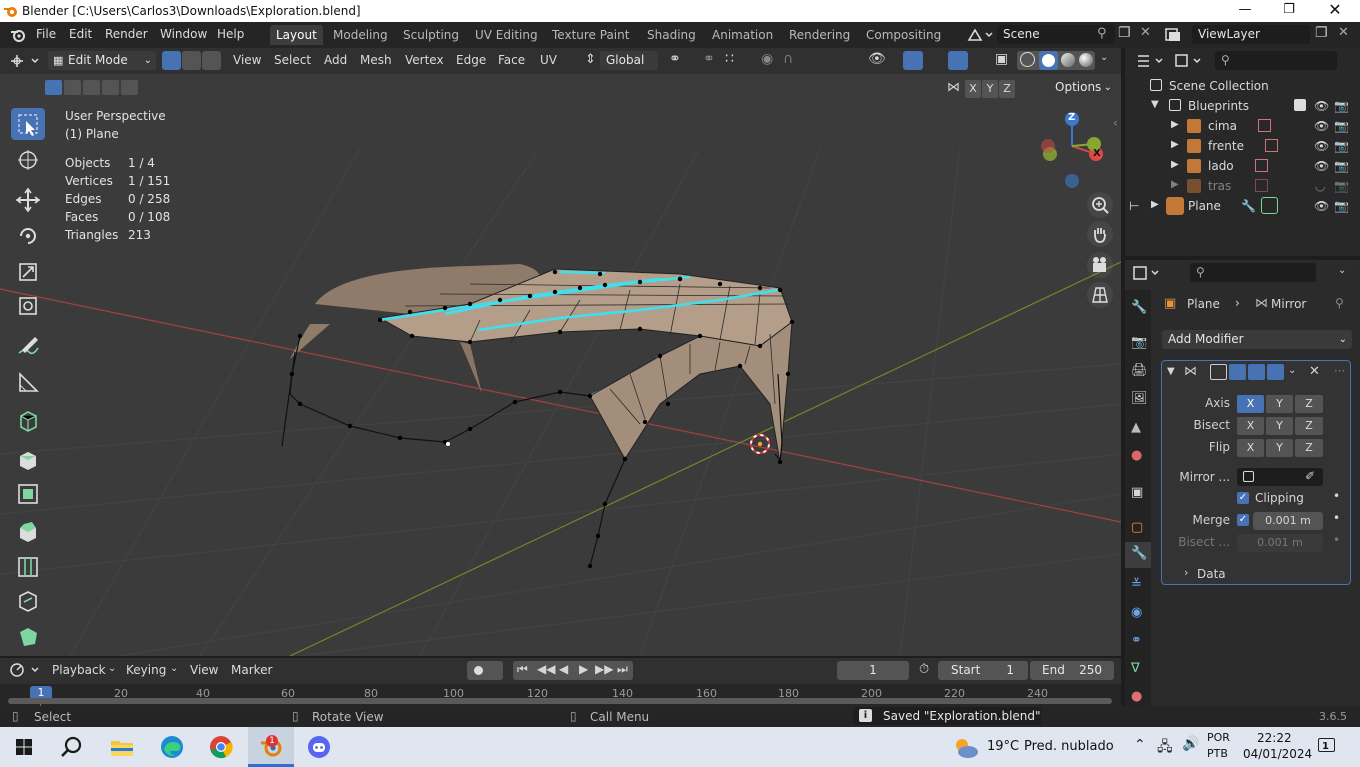  What do you see at coordinates (671, 35) in the screenshot?
I see `tab-shading: Shading` at bounding box center [671, 35].